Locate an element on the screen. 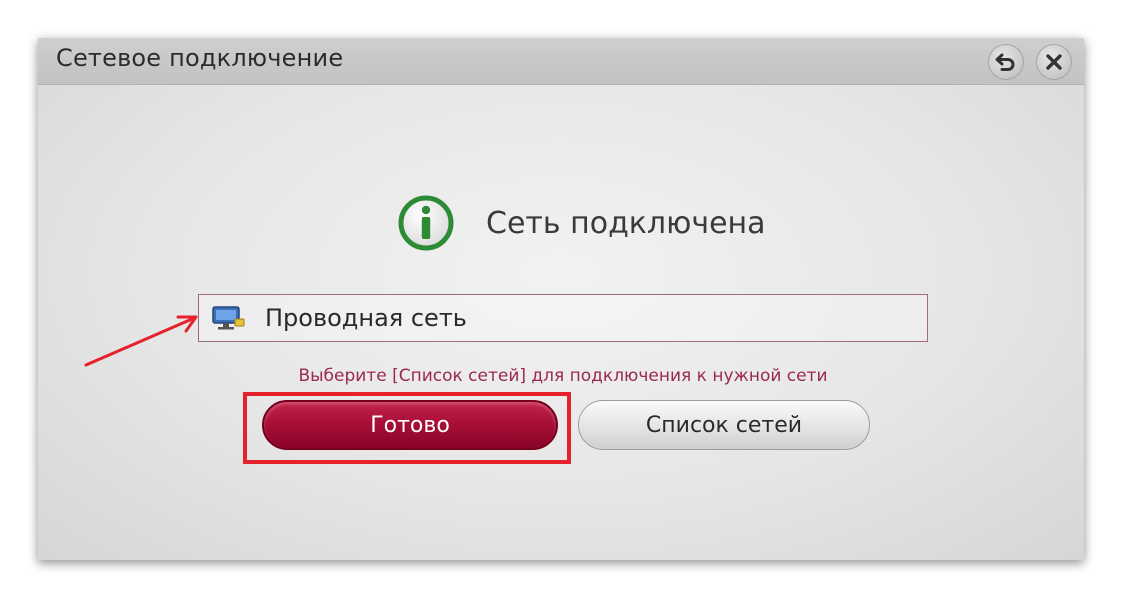 This screenshot has height=600, width=1124. info-icon is located at coordinates (426, 223).